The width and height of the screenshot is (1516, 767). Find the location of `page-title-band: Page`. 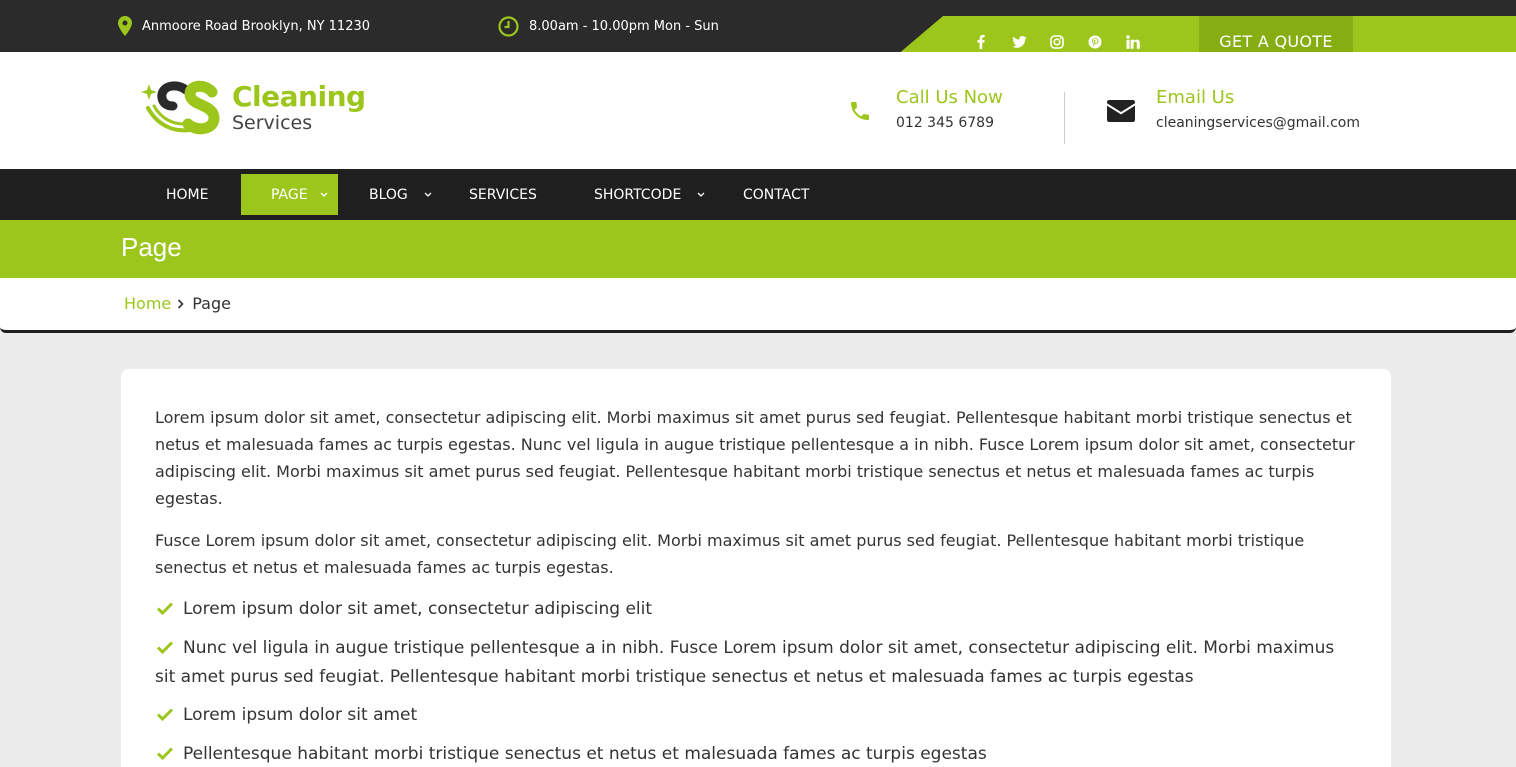

page-title-band: Page is located at coordinates (758, 249).